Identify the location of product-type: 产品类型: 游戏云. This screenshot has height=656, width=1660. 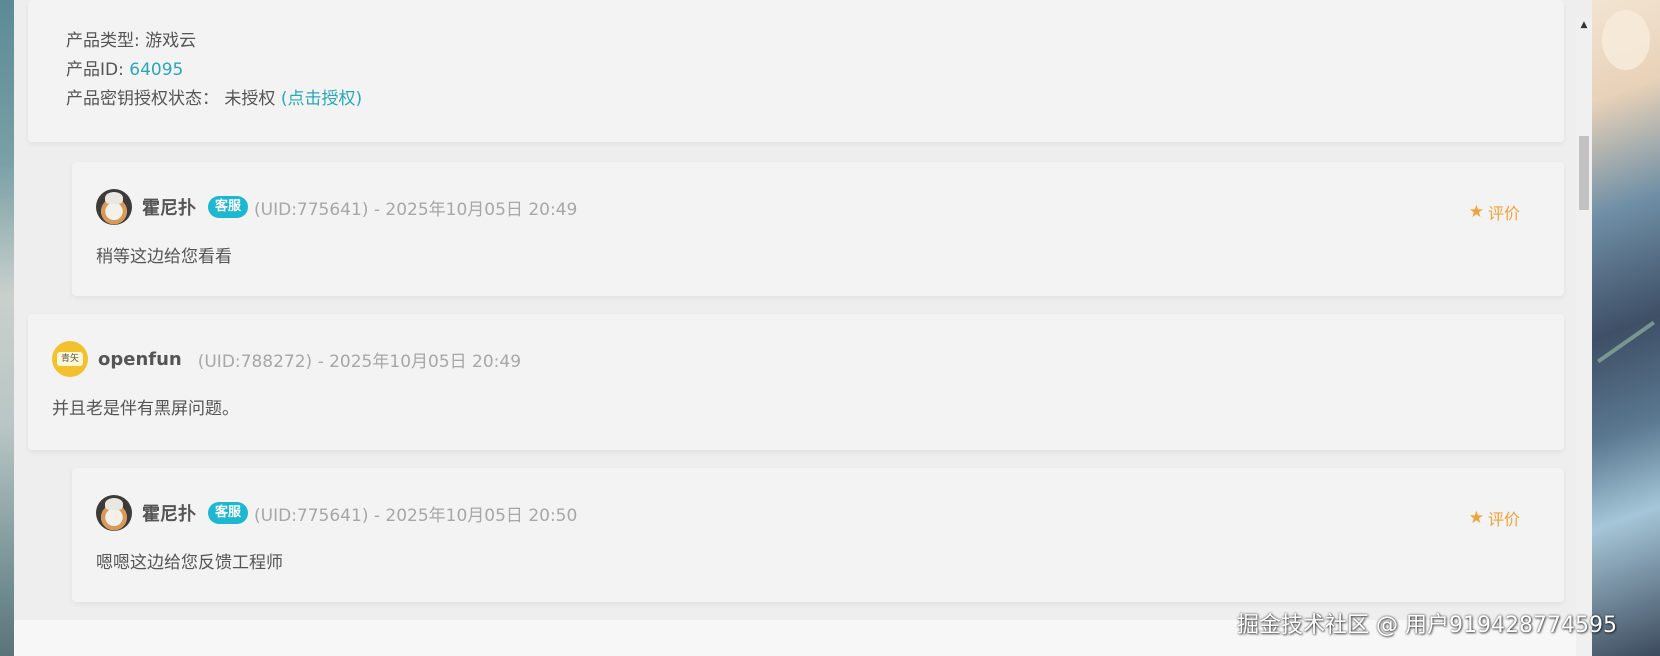
(131, 41).